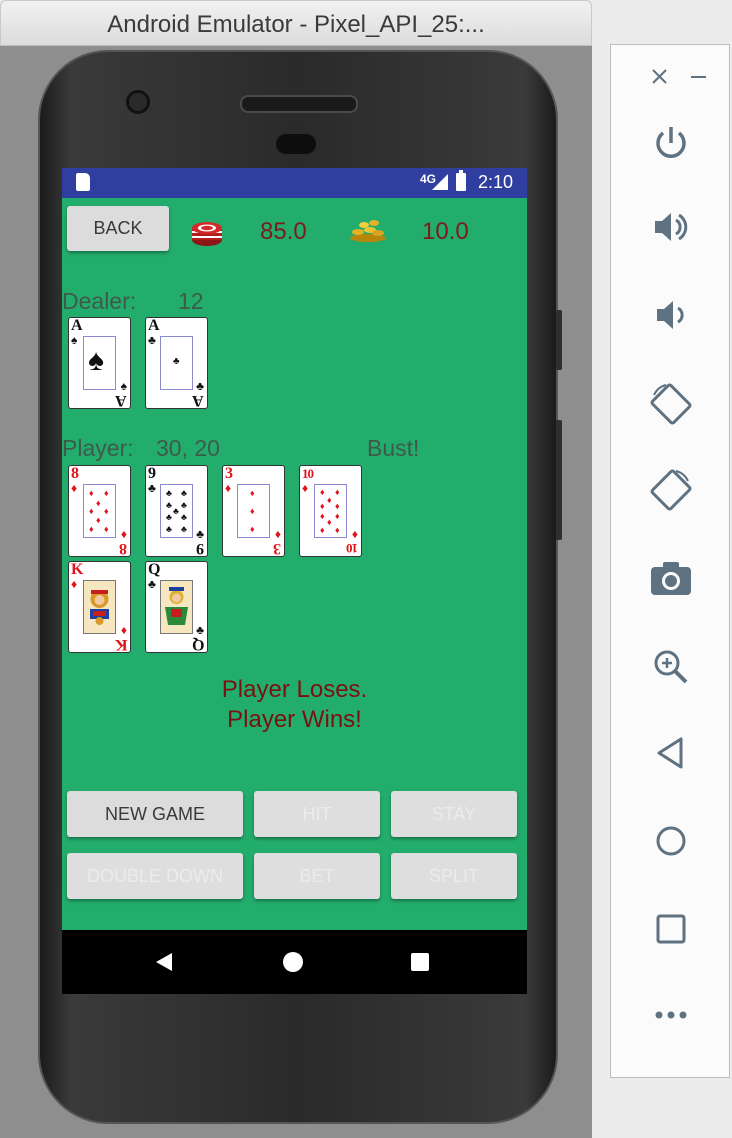  I want to click on nav-home-icon, so click(293, 962).